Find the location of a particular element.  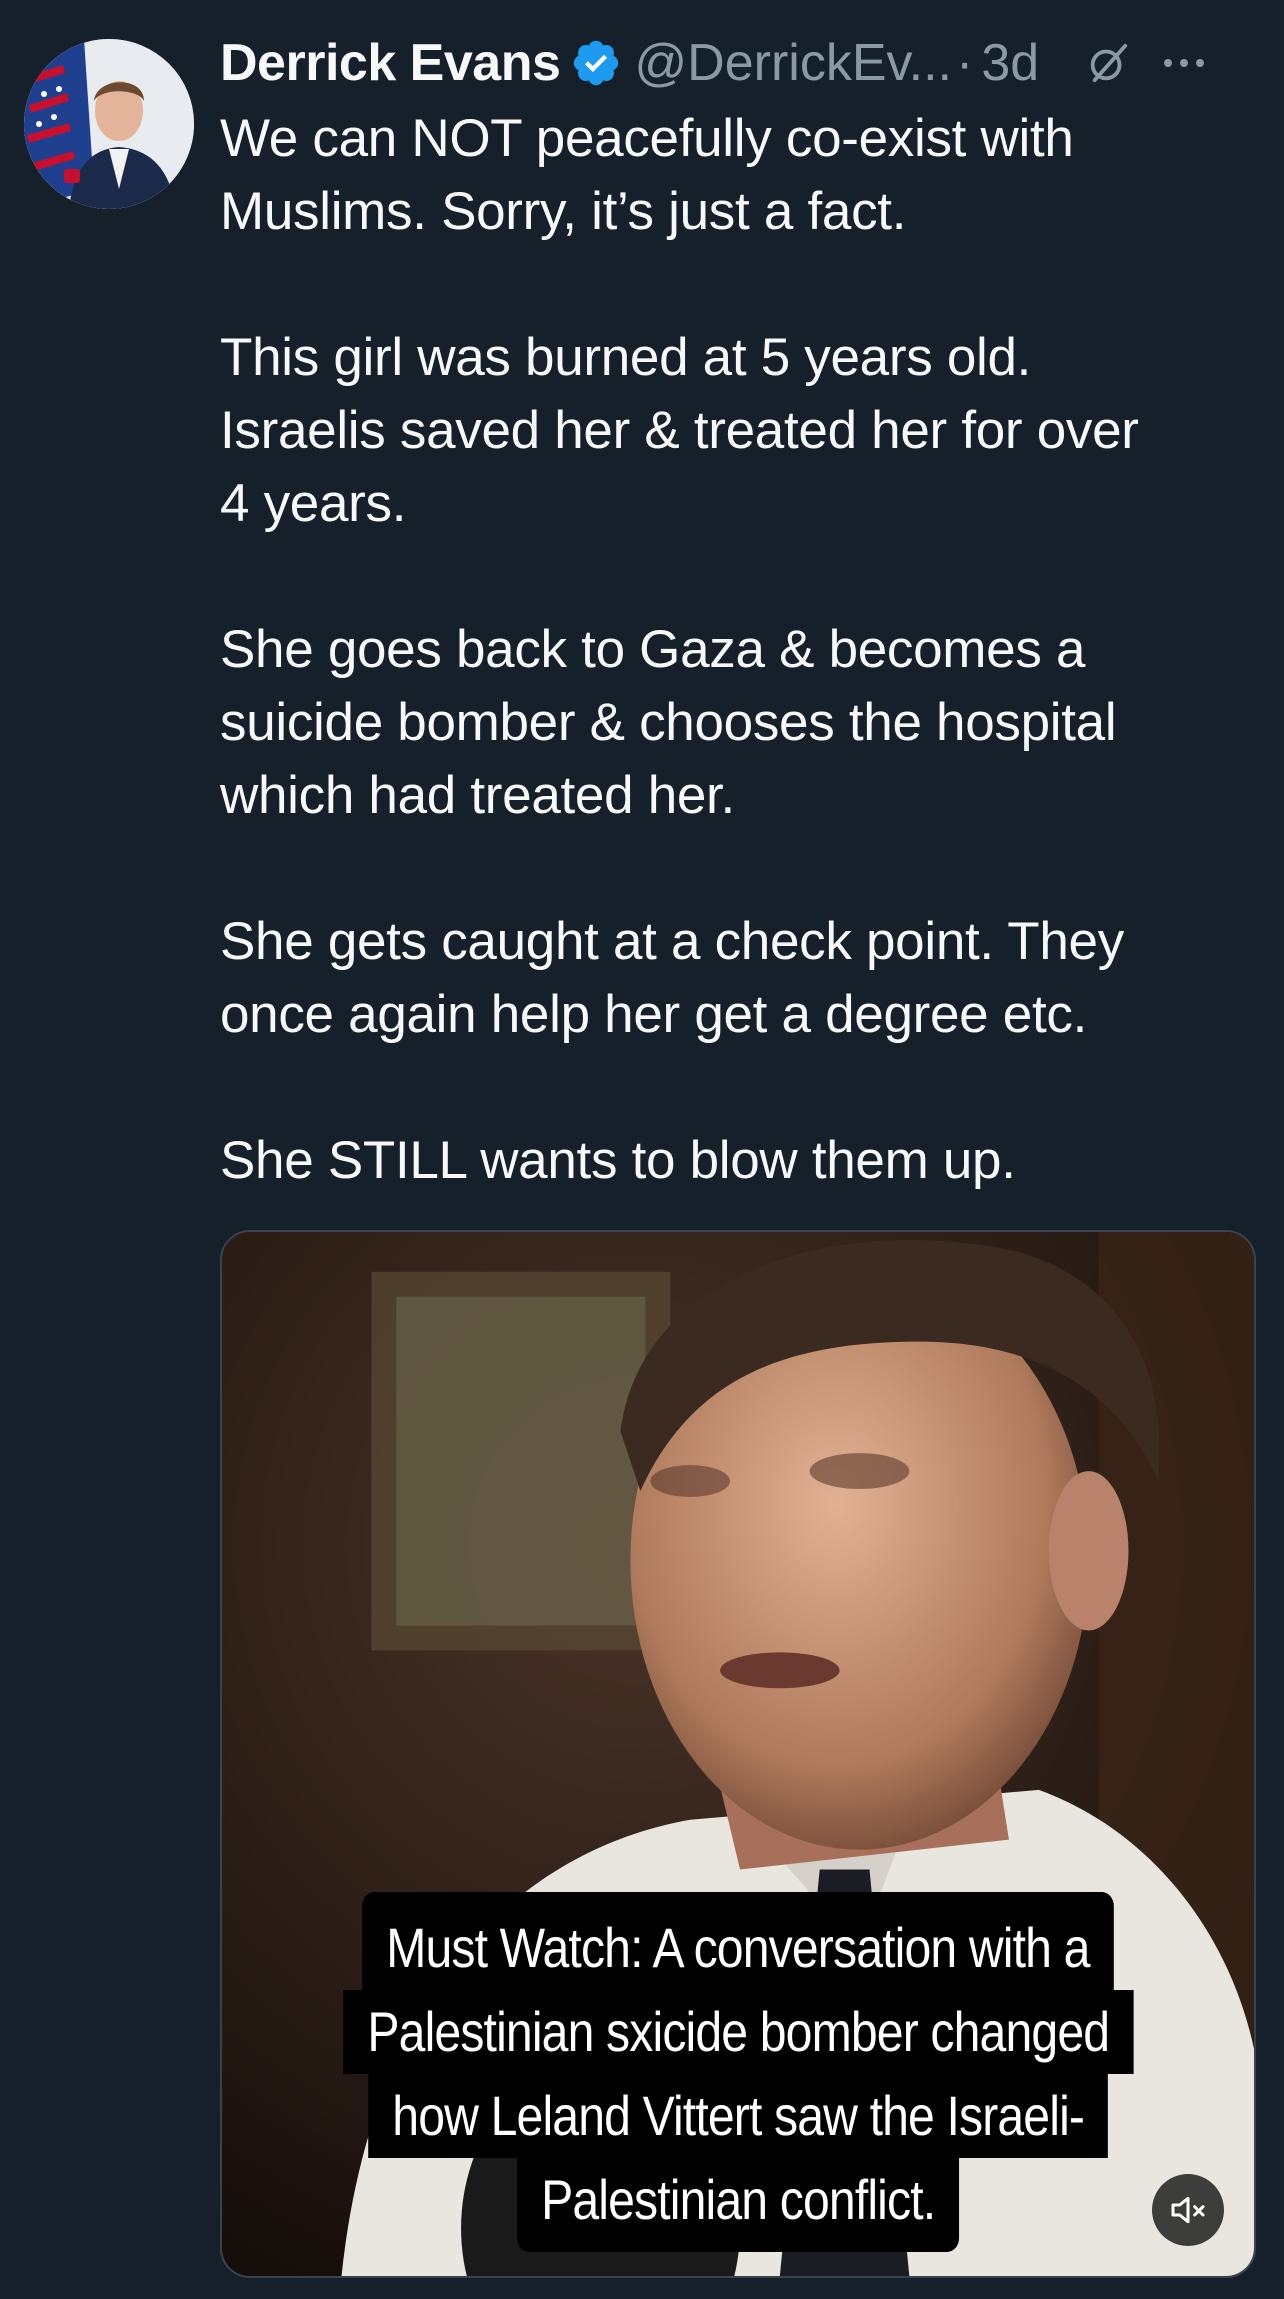

verified-badge-icon is located at coordinates (596, 63).